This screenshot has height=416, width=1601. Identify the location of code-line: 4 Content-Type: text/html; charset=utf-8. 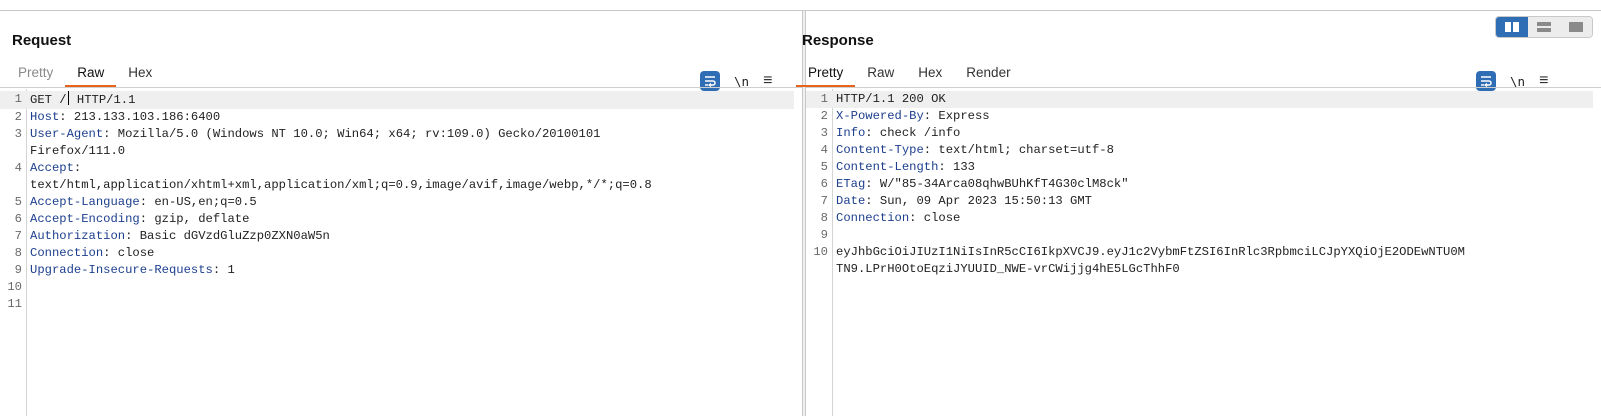
(1199, 150).